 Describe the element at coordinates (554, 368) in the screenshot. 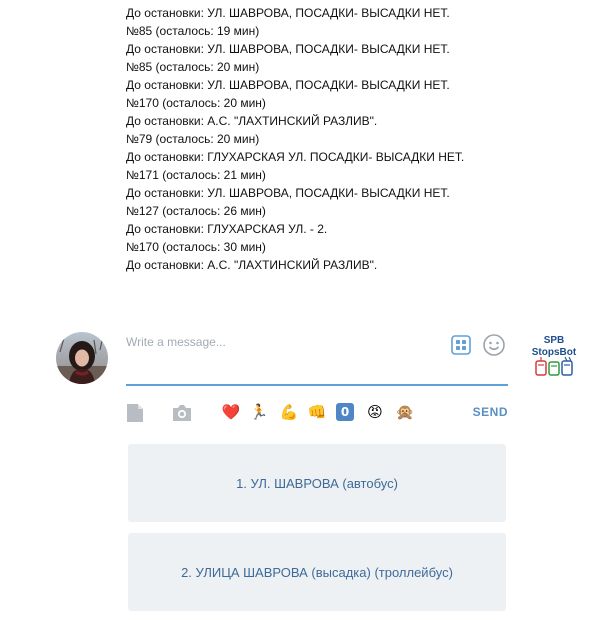

I see `bus-icon` at that location.